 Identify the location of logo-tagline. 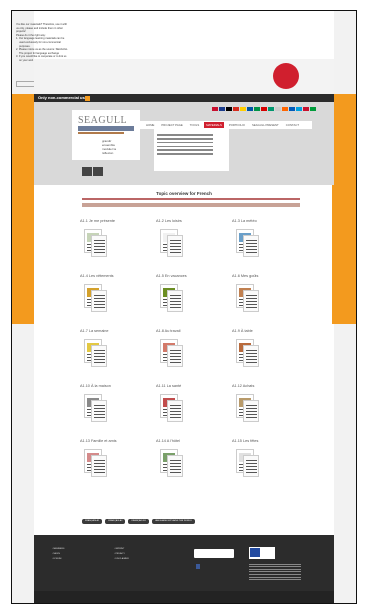
(106, 128).